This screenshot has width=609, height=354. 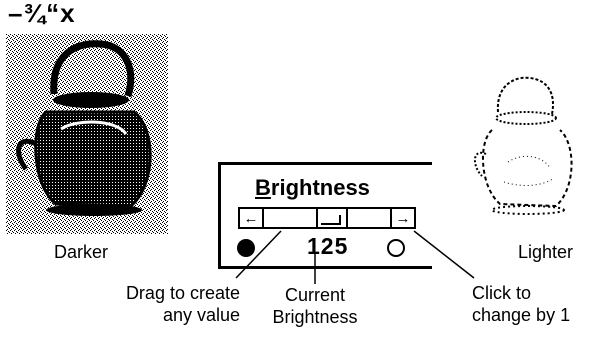 I want to click on drag-callout-line1: Drag to create, so click(x=182, y=293).